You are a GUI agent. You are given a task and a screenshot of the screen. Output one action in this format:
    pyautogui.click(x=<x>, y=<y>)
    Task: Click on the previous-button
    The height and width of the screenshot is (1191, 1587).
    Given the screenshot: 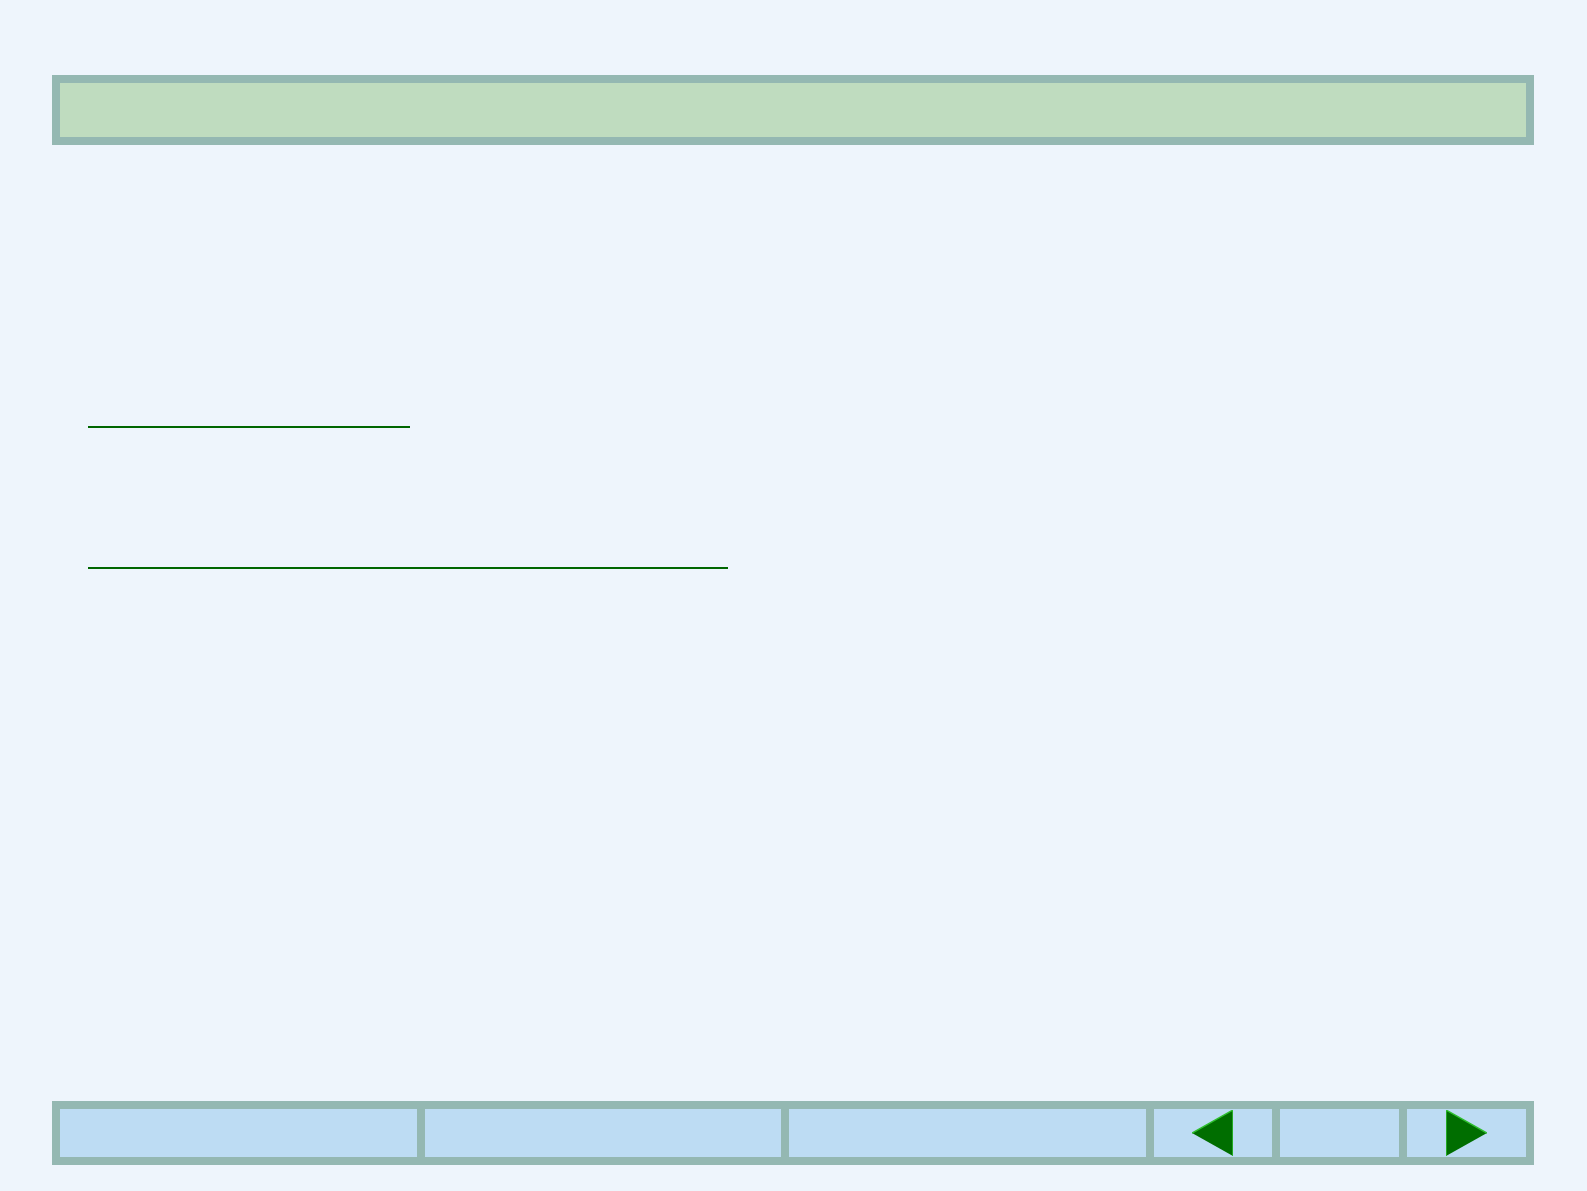 What is the action you would take?
    pyautogui.click(x=1213, y=1133)
    